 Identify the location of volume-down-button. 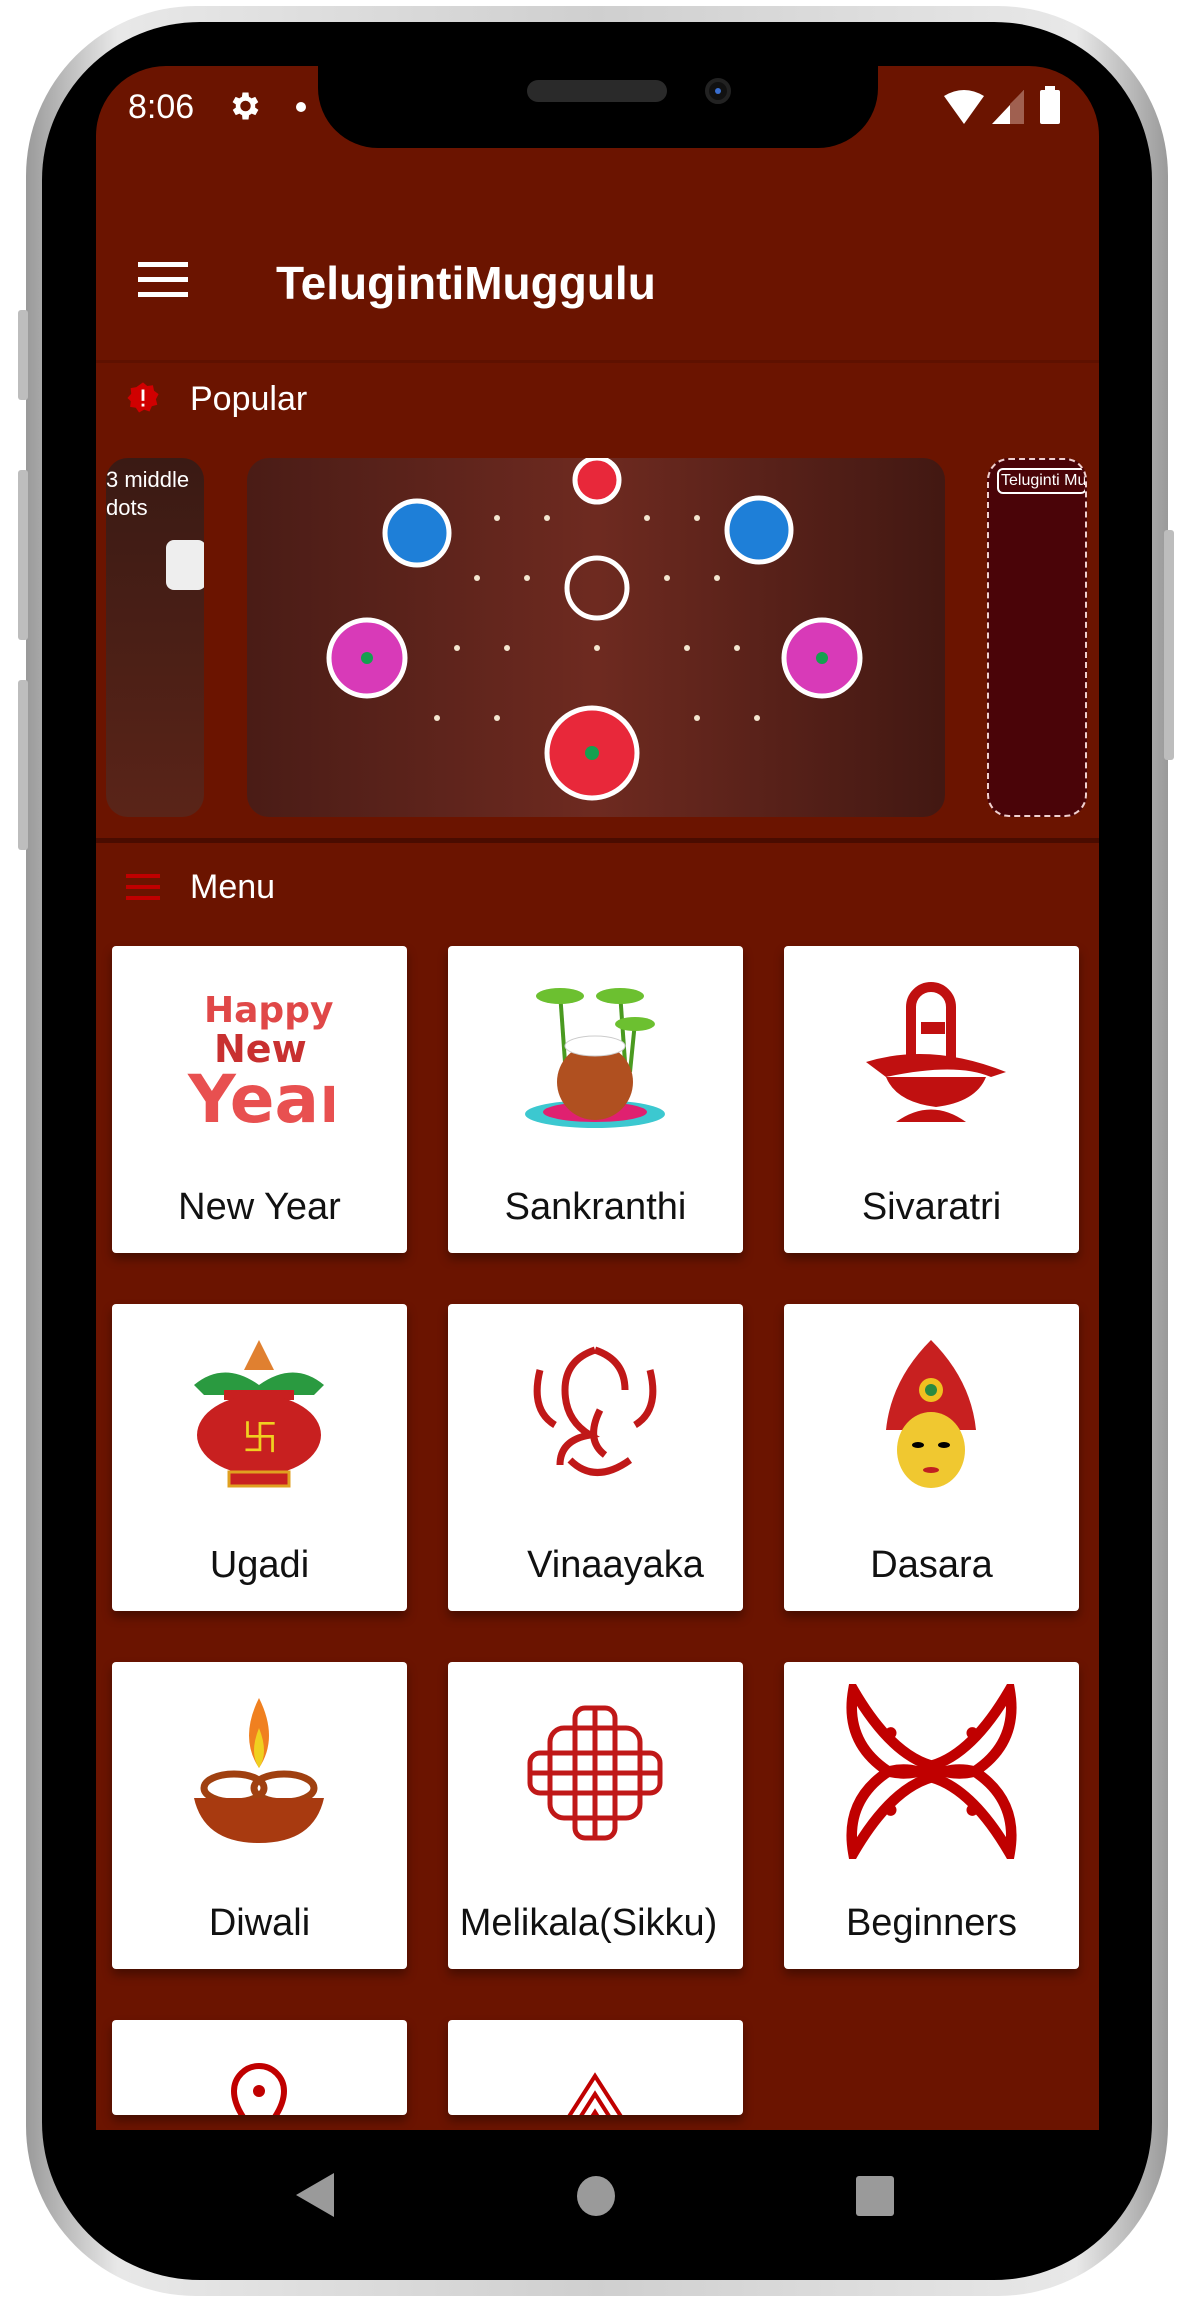
(23, 765).